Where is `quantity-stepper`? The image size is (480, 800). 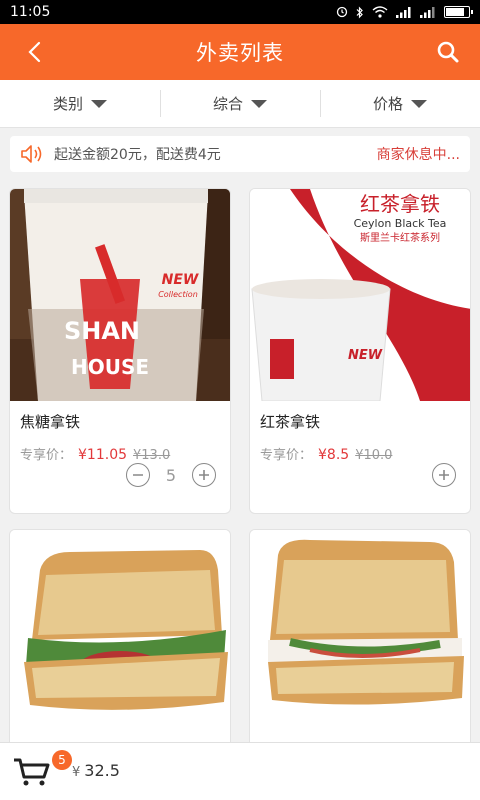 quantity-stepper is located at coordinates (444, 475).